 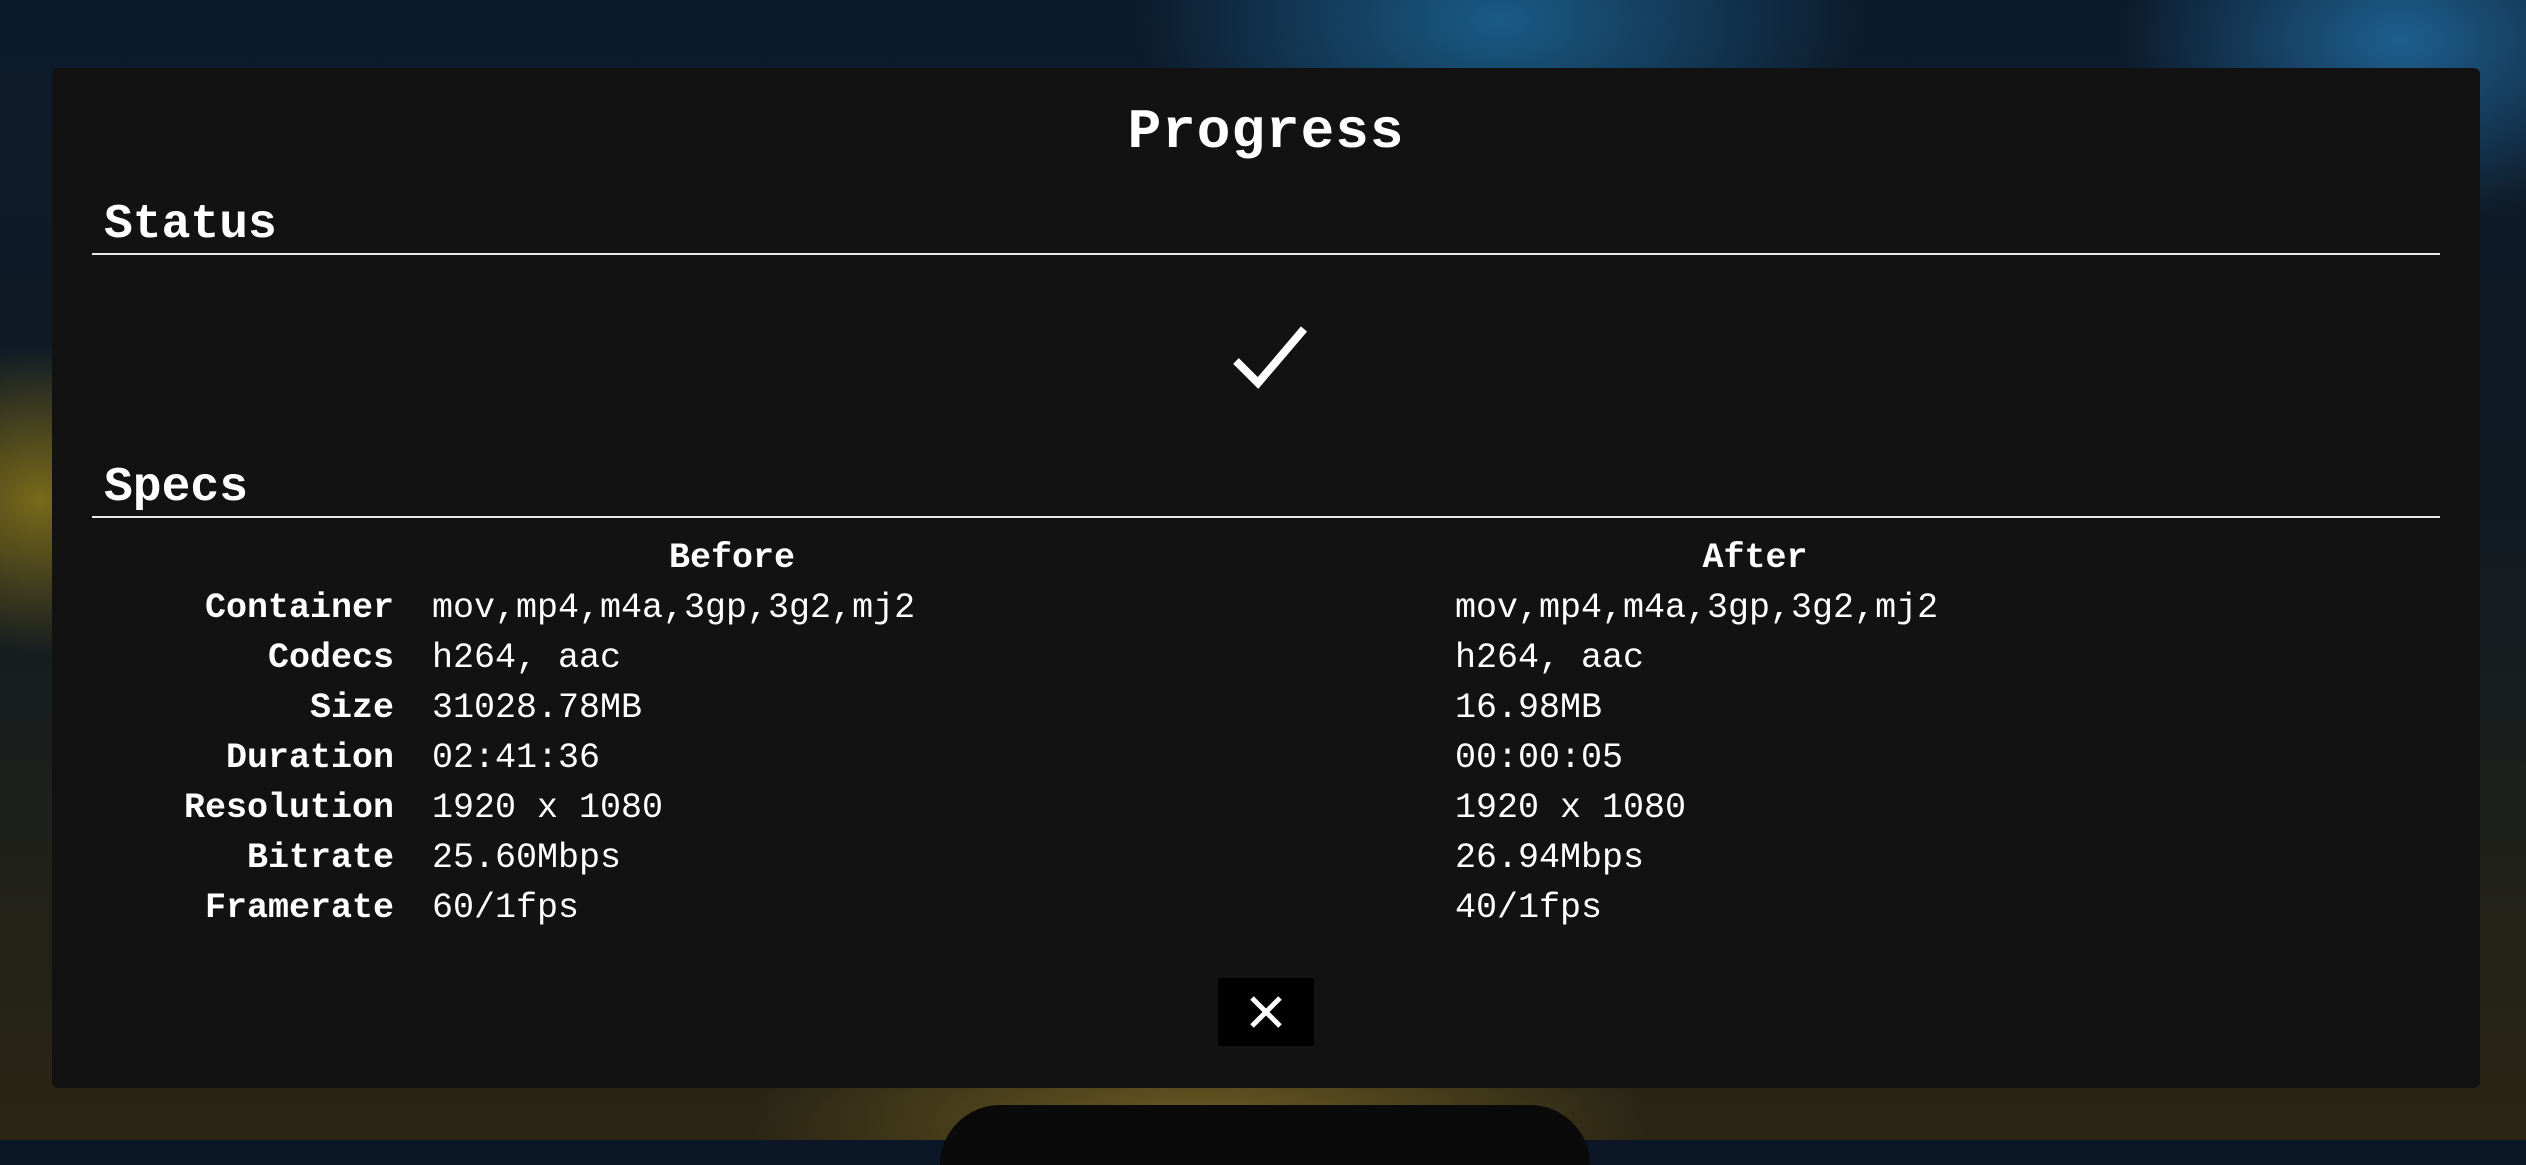 What do you see at coordinates (527, 658) in the screenshot?
I see `spec-before-value: h264, aac` at bounding box center [527, 658].